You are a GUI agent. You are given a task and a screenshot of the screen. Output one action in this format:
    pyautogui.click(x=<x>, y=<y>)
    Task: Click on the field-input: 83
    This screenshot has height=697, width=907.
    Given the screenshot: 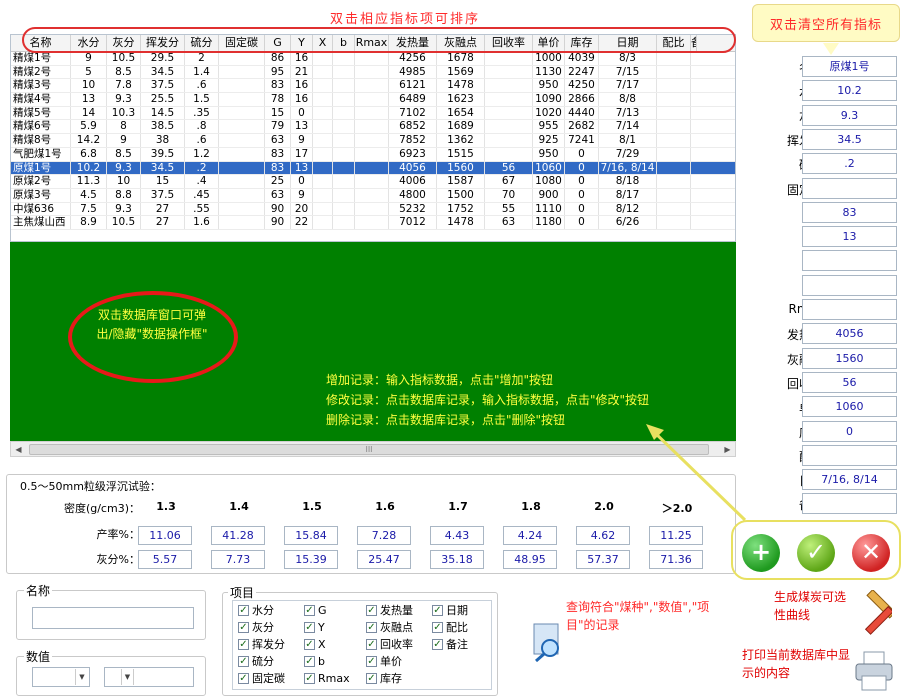 What is the action you would take?
    pyautogui.click(x=849, y=212)
    